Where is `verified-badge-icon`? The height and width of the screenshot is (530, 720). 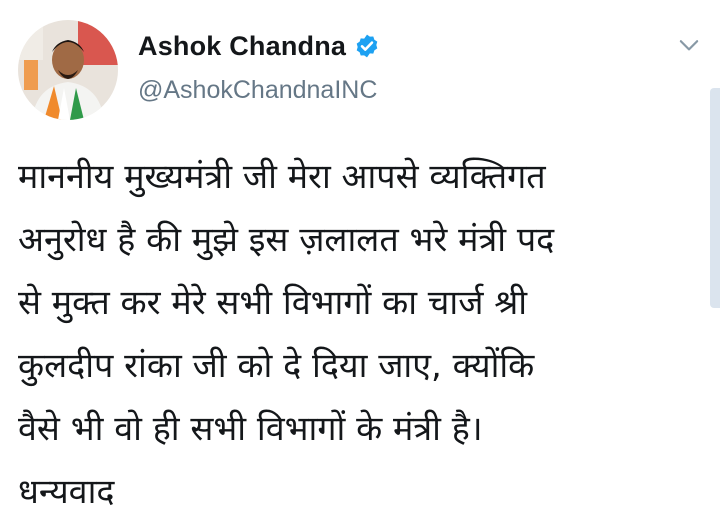
verified-badge-icon is located at coordinates (367, 46).